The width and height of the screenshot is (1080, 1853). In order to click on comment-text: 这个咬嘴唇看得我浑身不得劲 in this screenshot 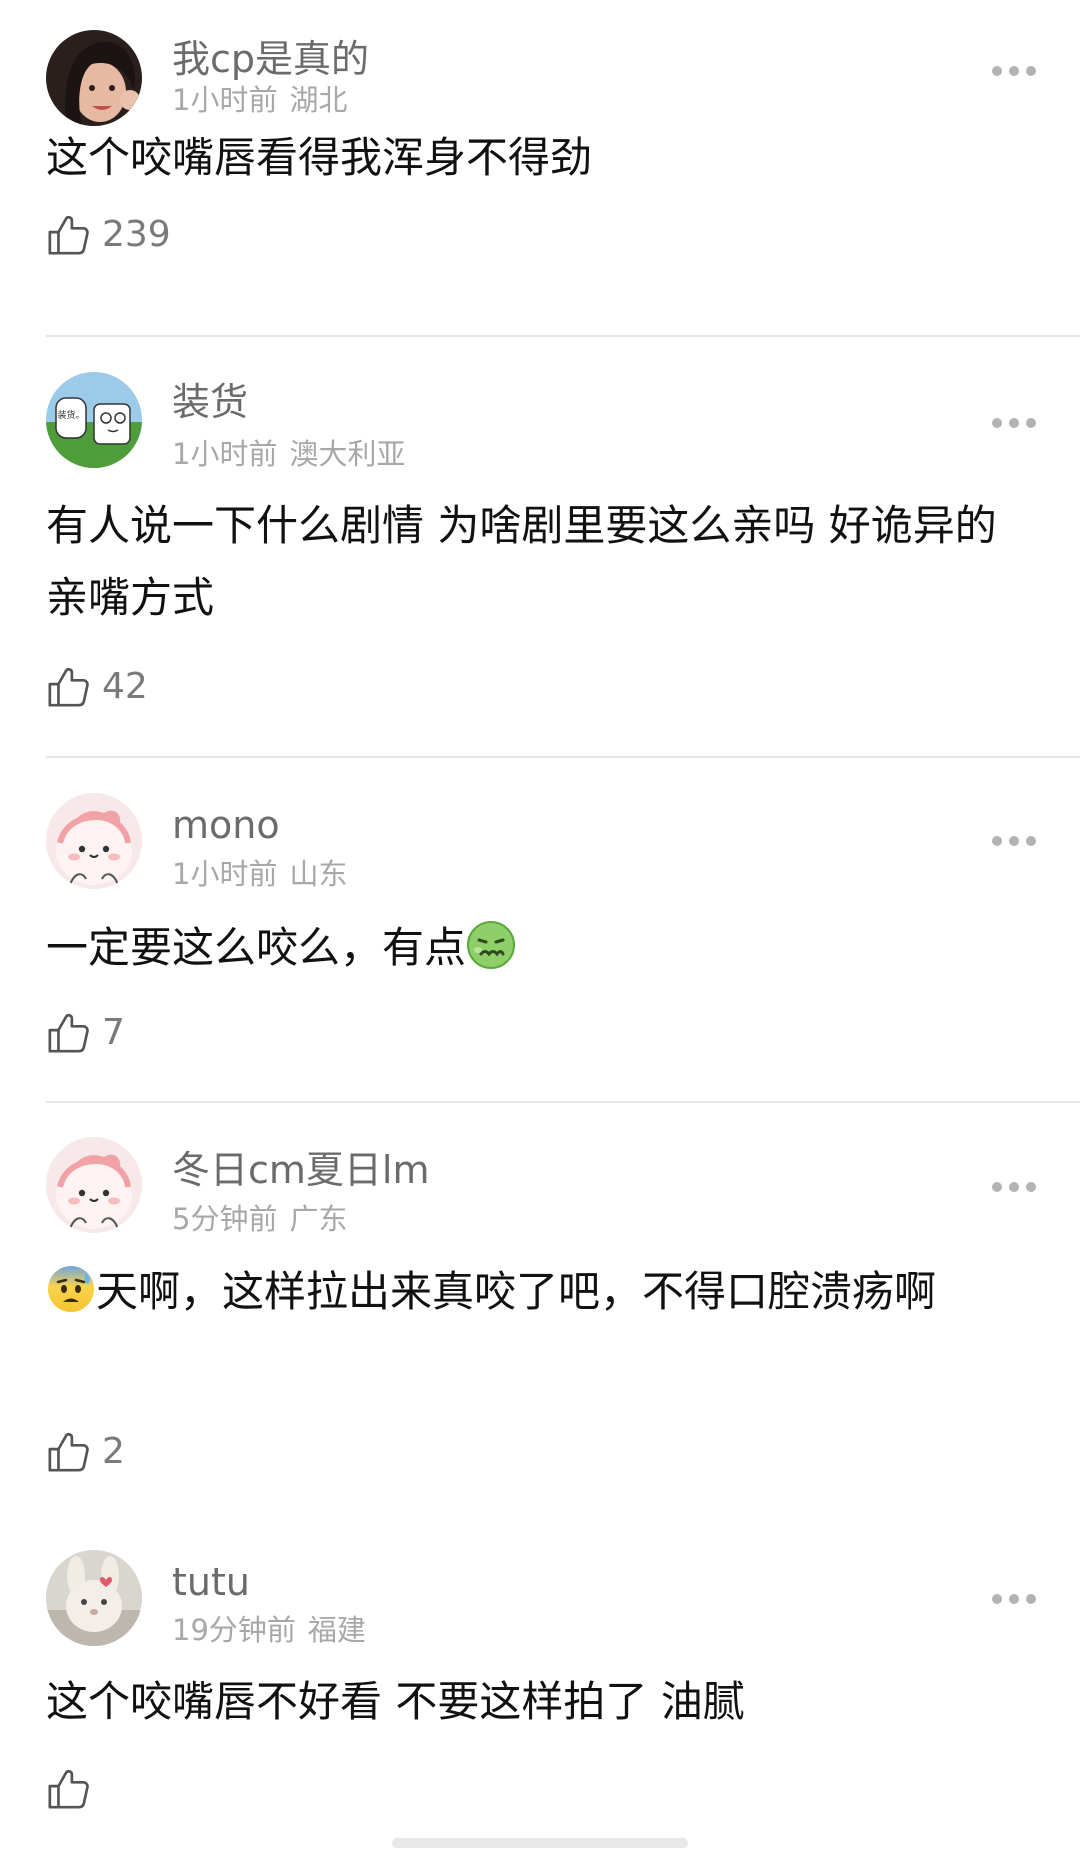, I will do `click(319, 157)`.